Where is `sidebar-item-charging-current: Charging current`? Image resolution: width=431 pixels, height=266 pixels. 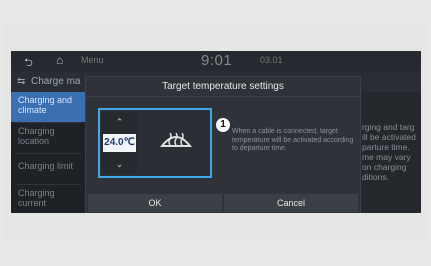
sidebar-item-charging-current: Charging current is located at coordinates (48, 199).